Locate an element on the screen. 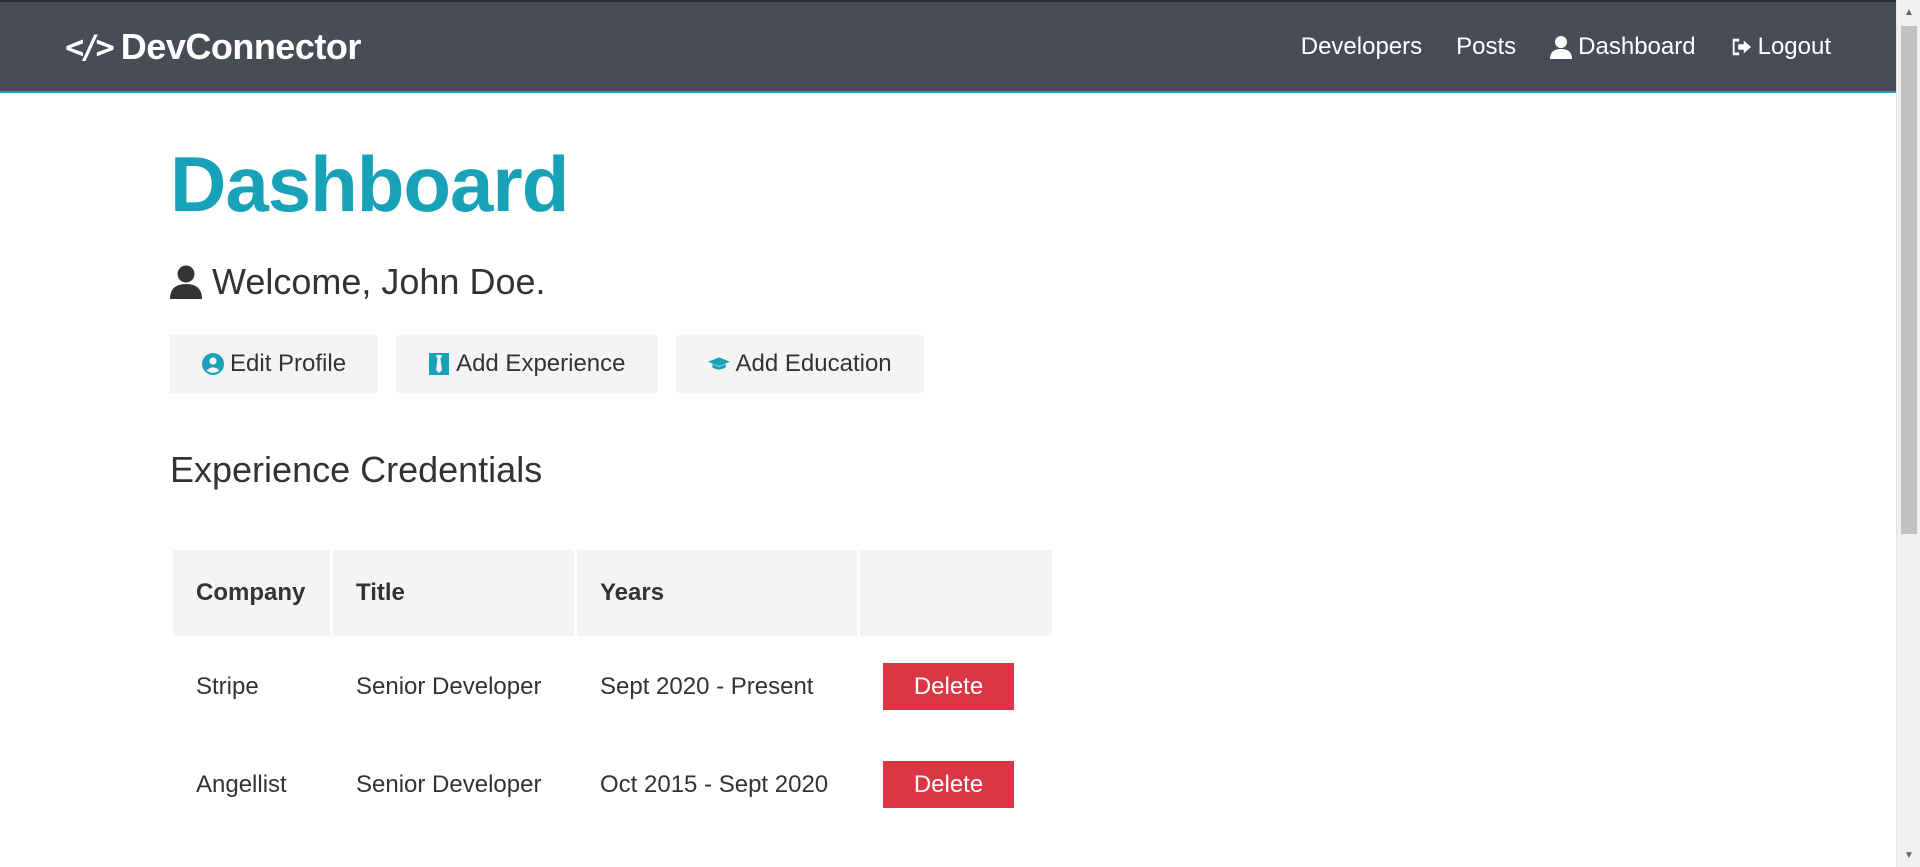 The width and height of the screenshot is (1920, 867). nav-link-label: Logout is located at coordinates (1794, 46).